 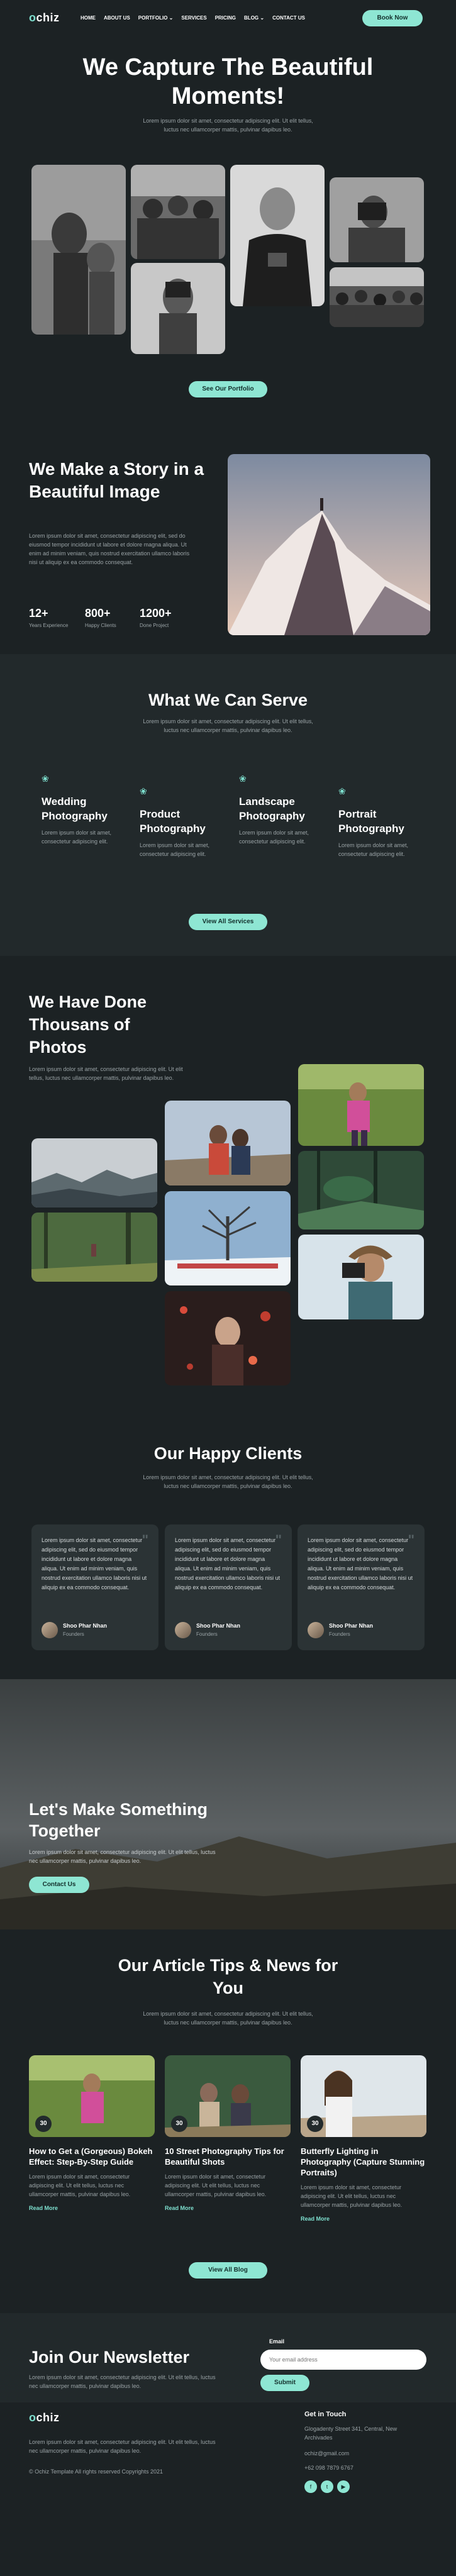 I want to click on portfolio-photo-couple, so click(x=228, y=1143).